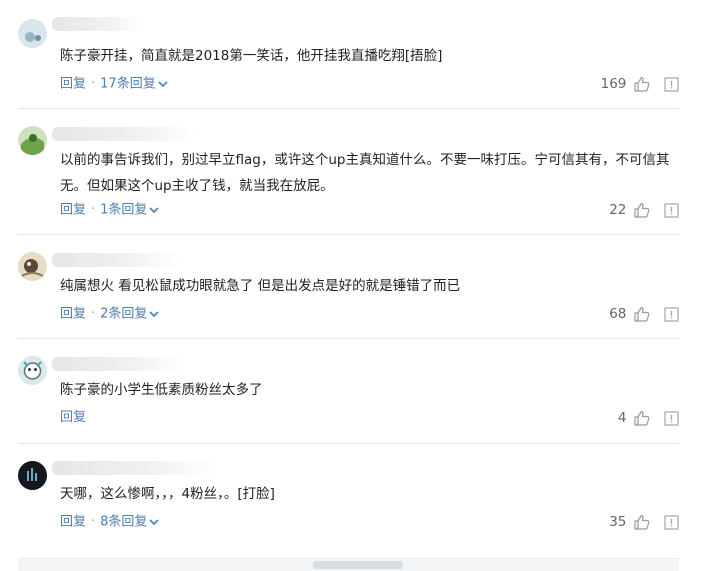 The width and height of the screenshot is (713, 571). I want to click on like-count: 68, so click(618, 314).